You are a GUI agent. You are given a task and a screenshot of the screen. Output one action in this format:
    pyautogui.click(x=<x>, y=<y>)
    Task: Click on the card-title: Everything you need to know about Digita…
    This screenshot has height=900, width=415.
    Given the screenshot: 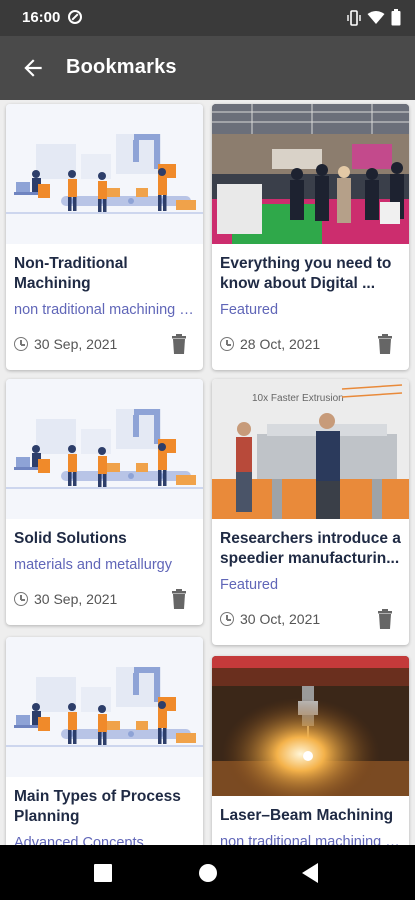 What is the action you would take?
    pyautogui.click(x=306, y=273)
    